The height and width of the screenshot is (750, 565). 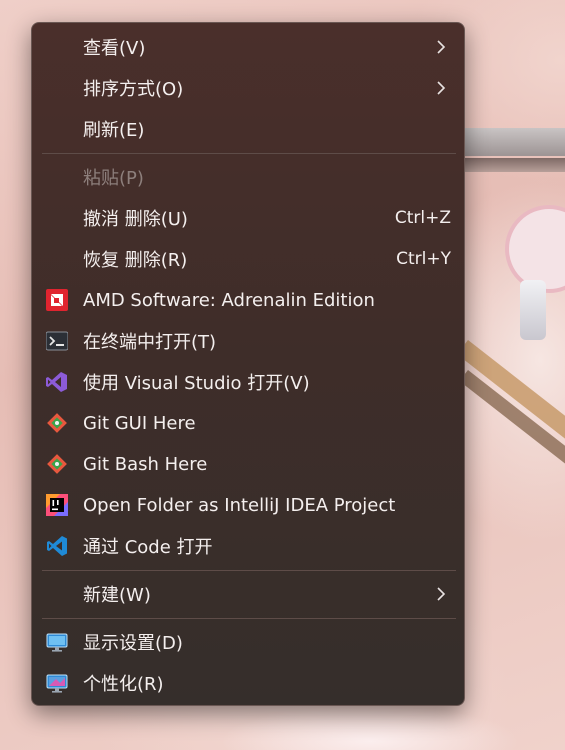 I want to click on vscode-icon, so click(x=57, y=546).